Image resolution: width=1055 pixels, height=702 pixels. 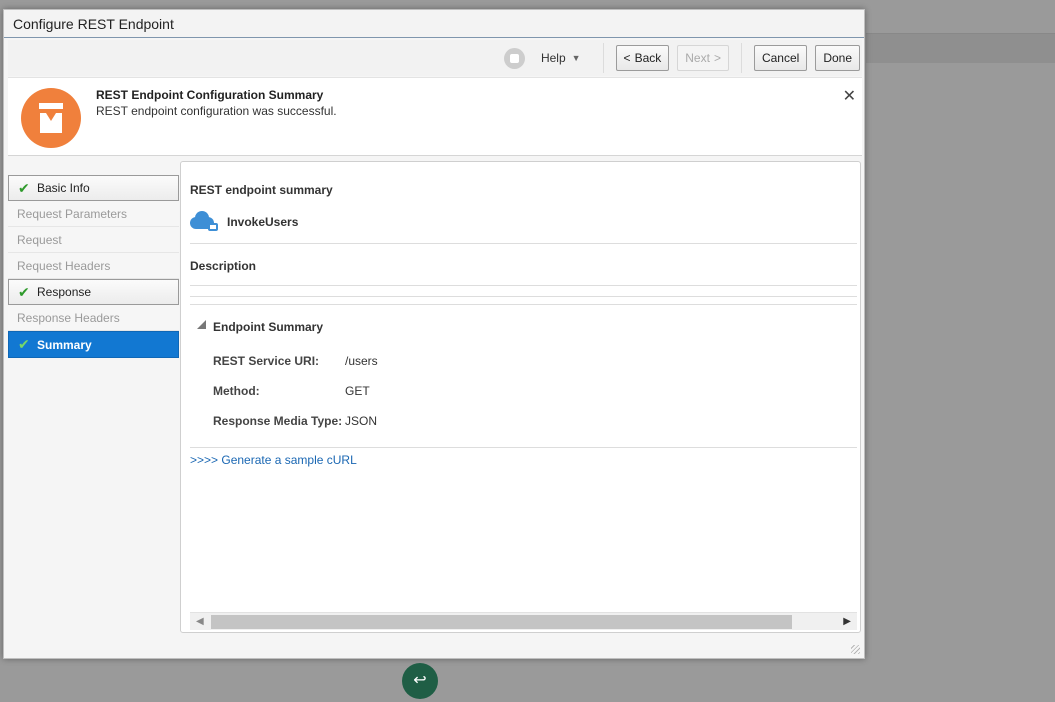 What do you see at coordinates (64, 265) in the screenshot?
I see `nav-item-label: Request Headers` at bounding box center [64, 265].